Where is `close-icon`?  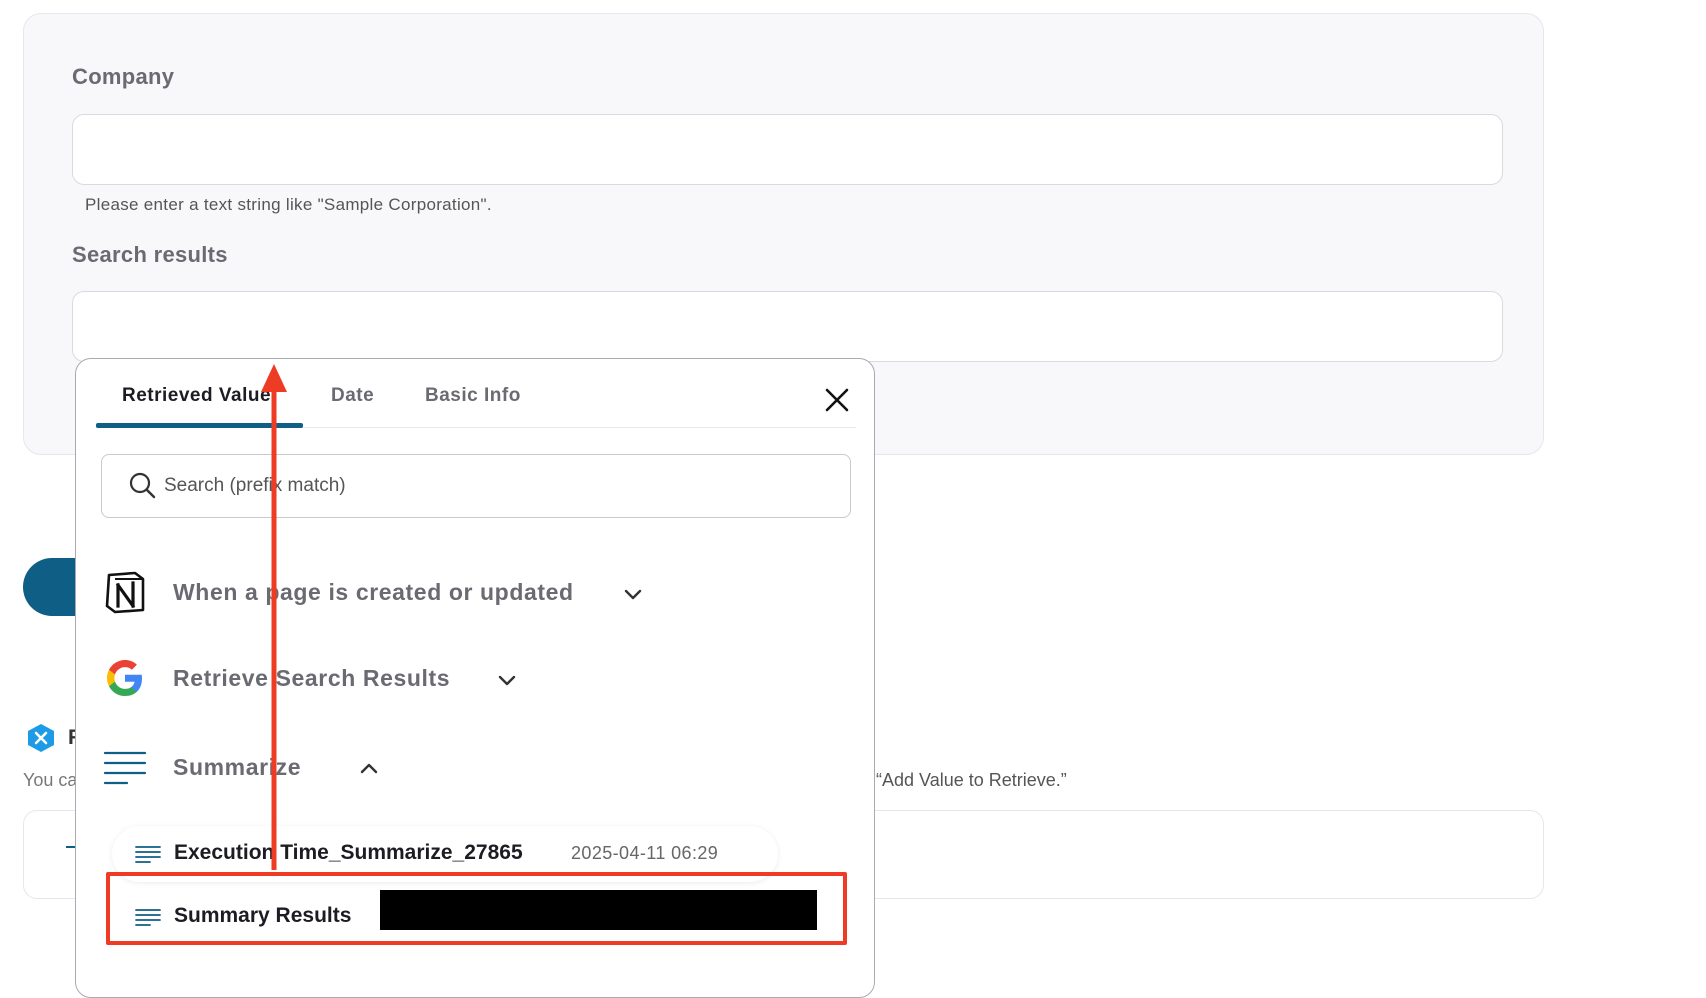 close-icon is located at coordinates (837, 400).